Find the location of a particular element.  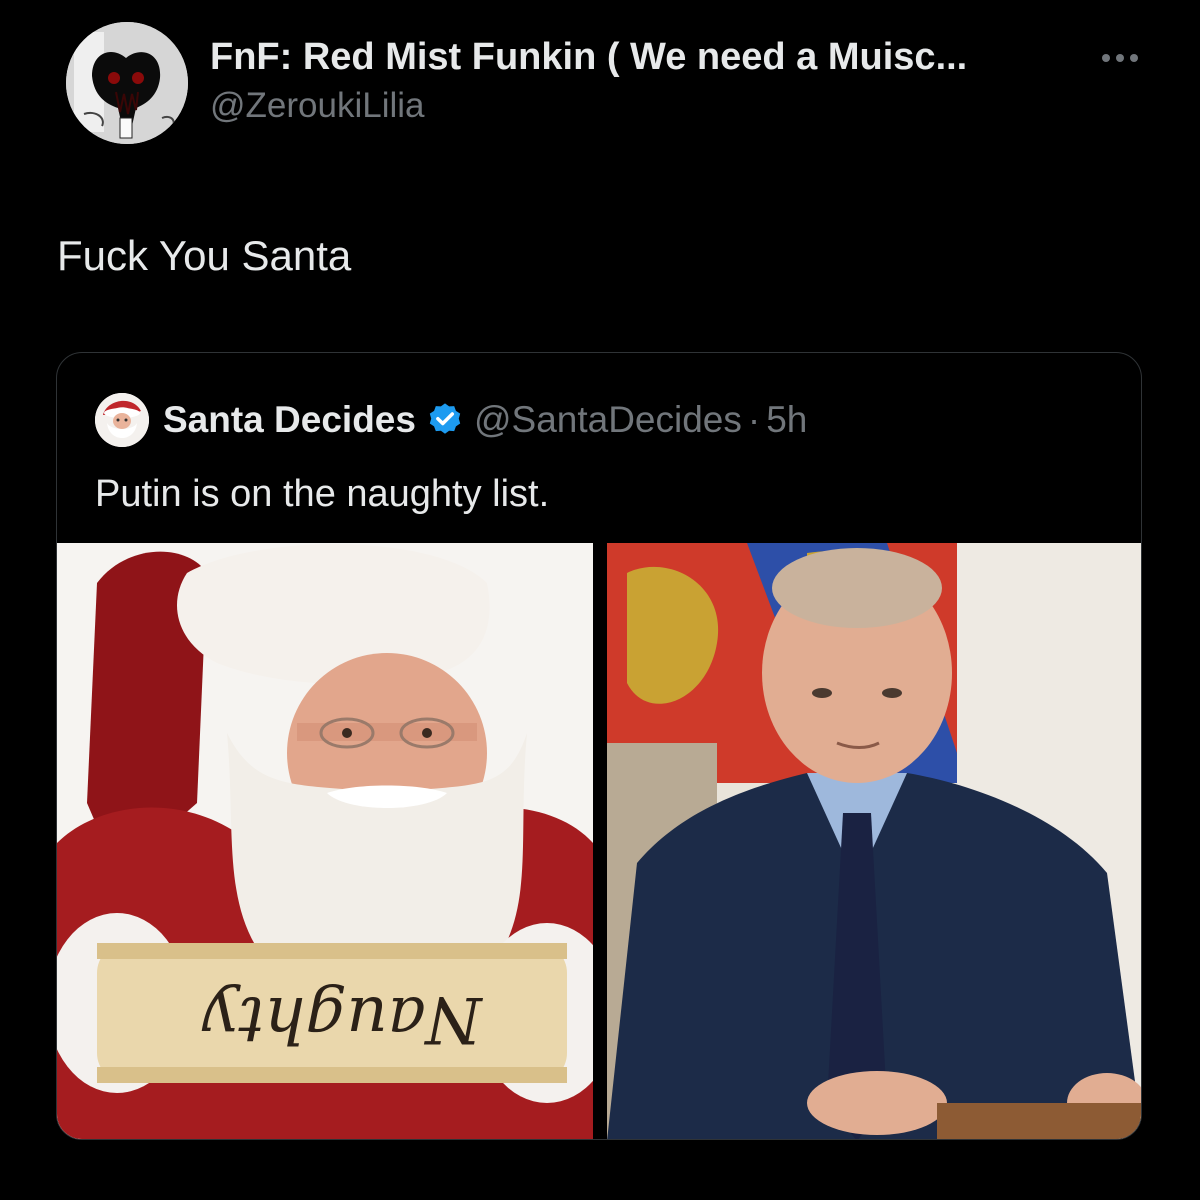

quoted-tweet-text: Putin is on the naughty list. is located at coordinates (322, 494).